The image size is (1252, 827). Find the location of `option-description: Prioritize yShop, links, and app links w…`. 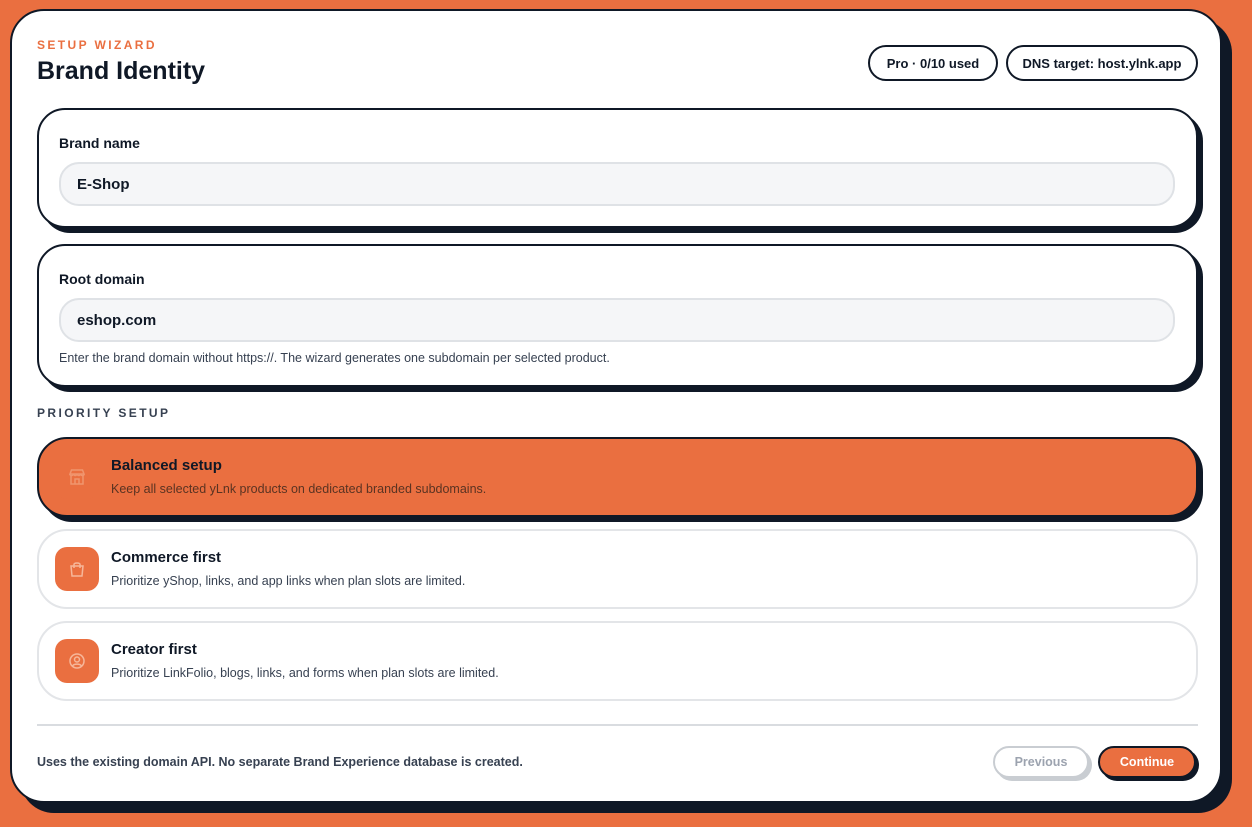

option-description: Prioritize yShop, links, and app links w… is located at coordinates (288, 581).